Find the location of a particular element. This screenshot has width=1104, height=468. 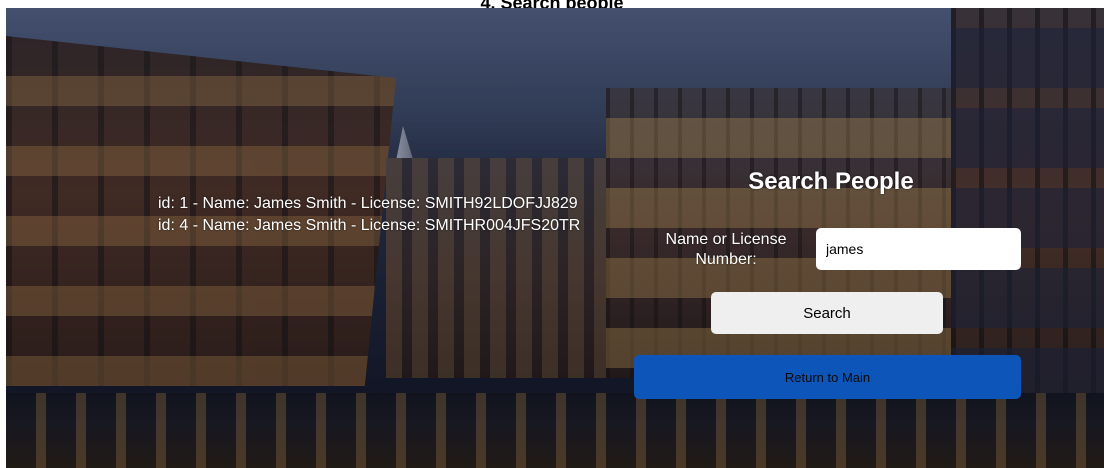

search-input is located at coordinates (918, 249).